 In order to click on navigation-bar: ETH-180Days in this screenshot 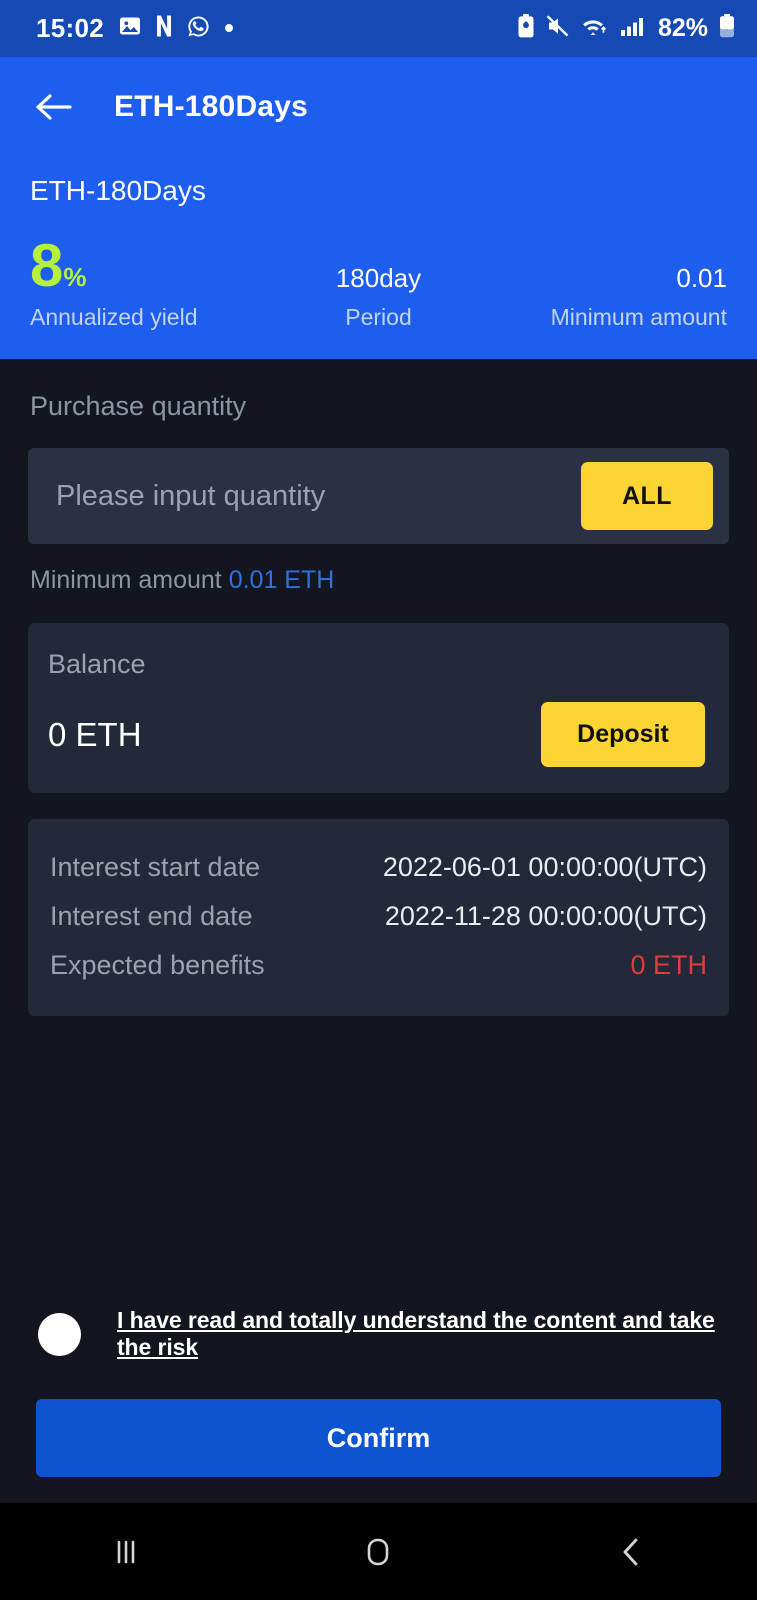, I will do `click(378, 107)`.